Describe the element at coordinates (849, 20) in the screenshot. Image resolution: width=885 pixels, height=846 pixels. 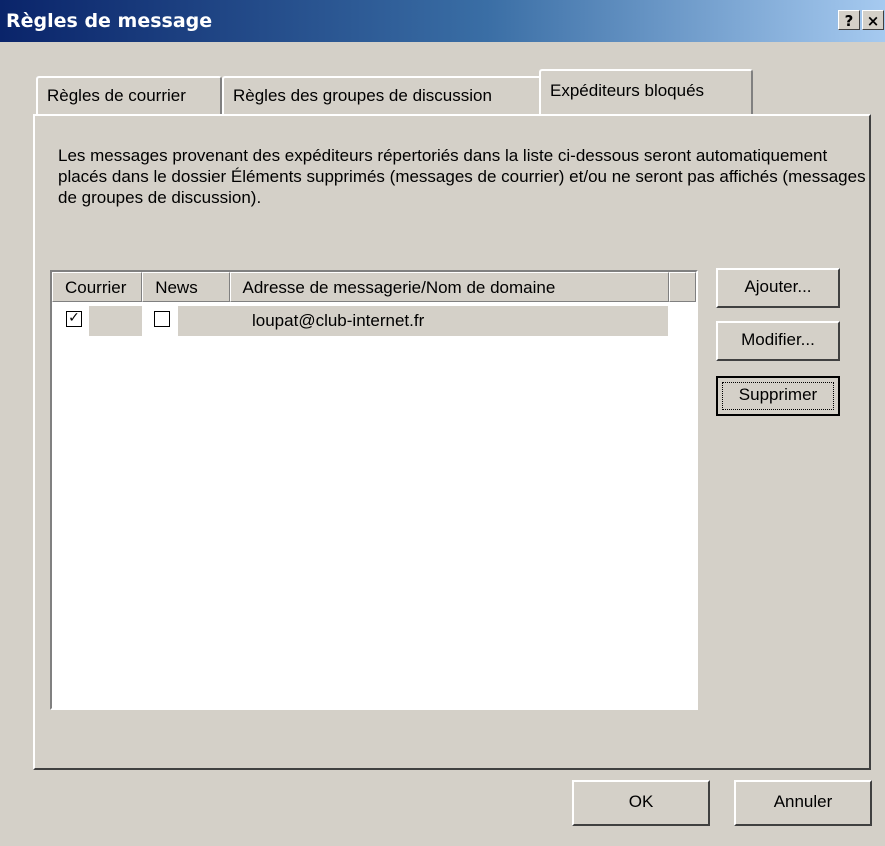
I see `help-button: ?` at that location.